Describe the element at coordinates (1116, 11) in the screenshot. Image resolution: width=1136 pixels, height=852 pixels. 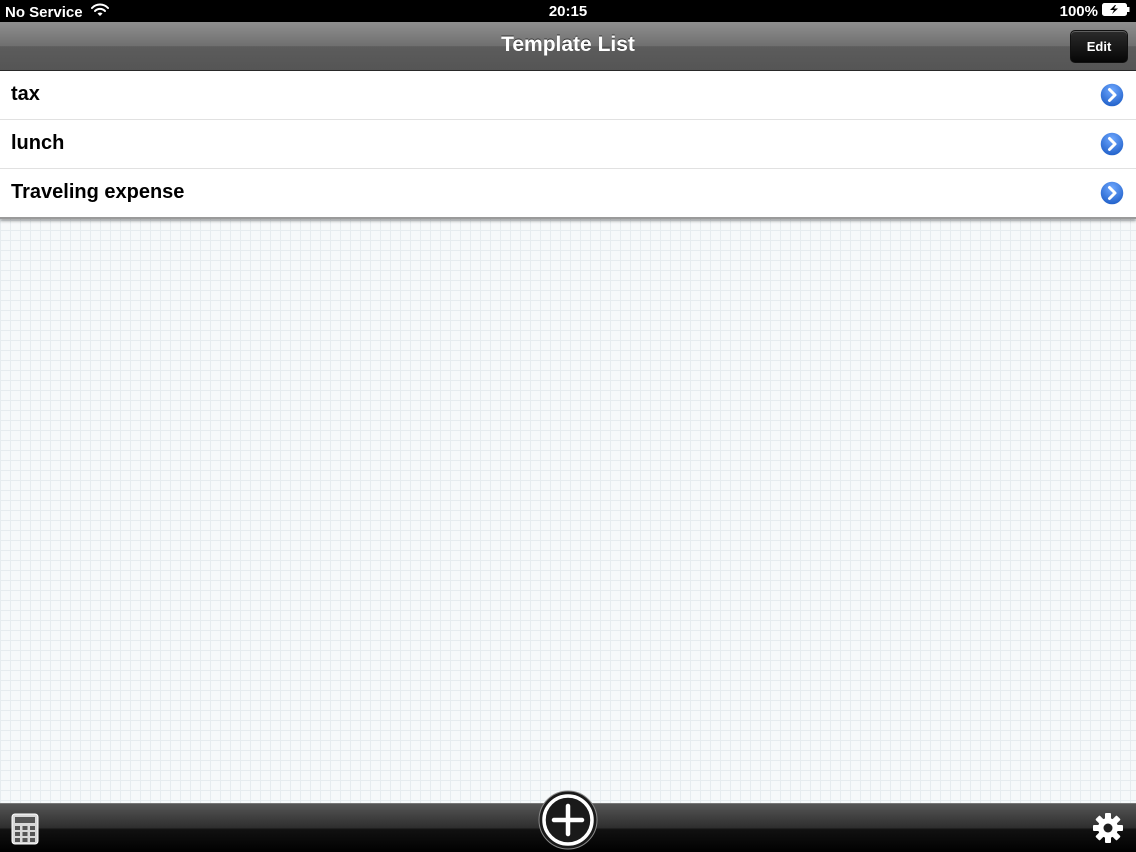
I see `battery-icon` at that location.